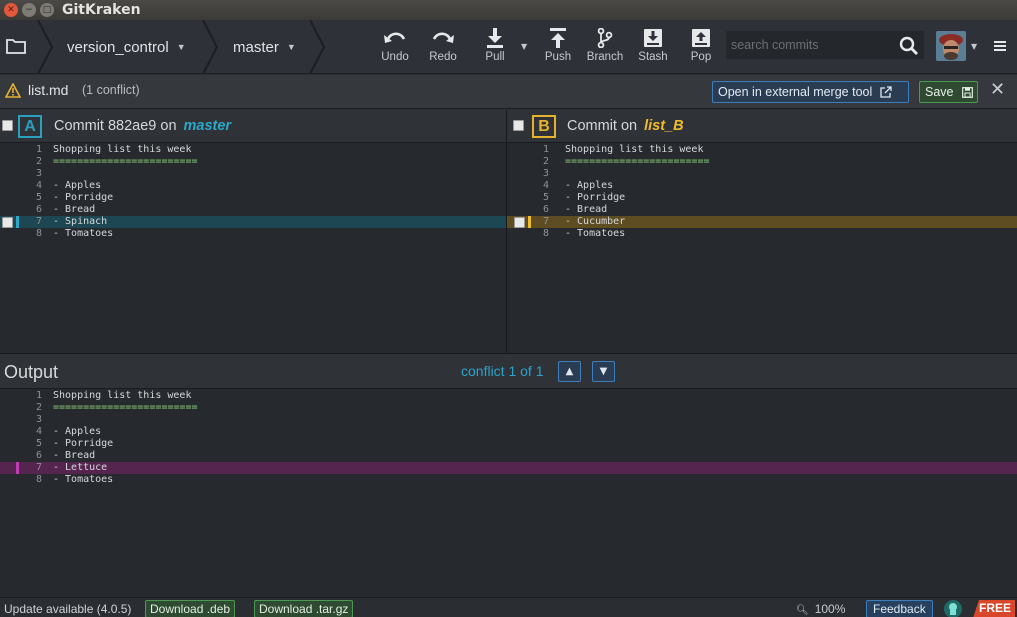  What do you see at coordinates (443, 48) in the screenshot?
I see `redo-button: Redo` at bounding box center [443, 48].